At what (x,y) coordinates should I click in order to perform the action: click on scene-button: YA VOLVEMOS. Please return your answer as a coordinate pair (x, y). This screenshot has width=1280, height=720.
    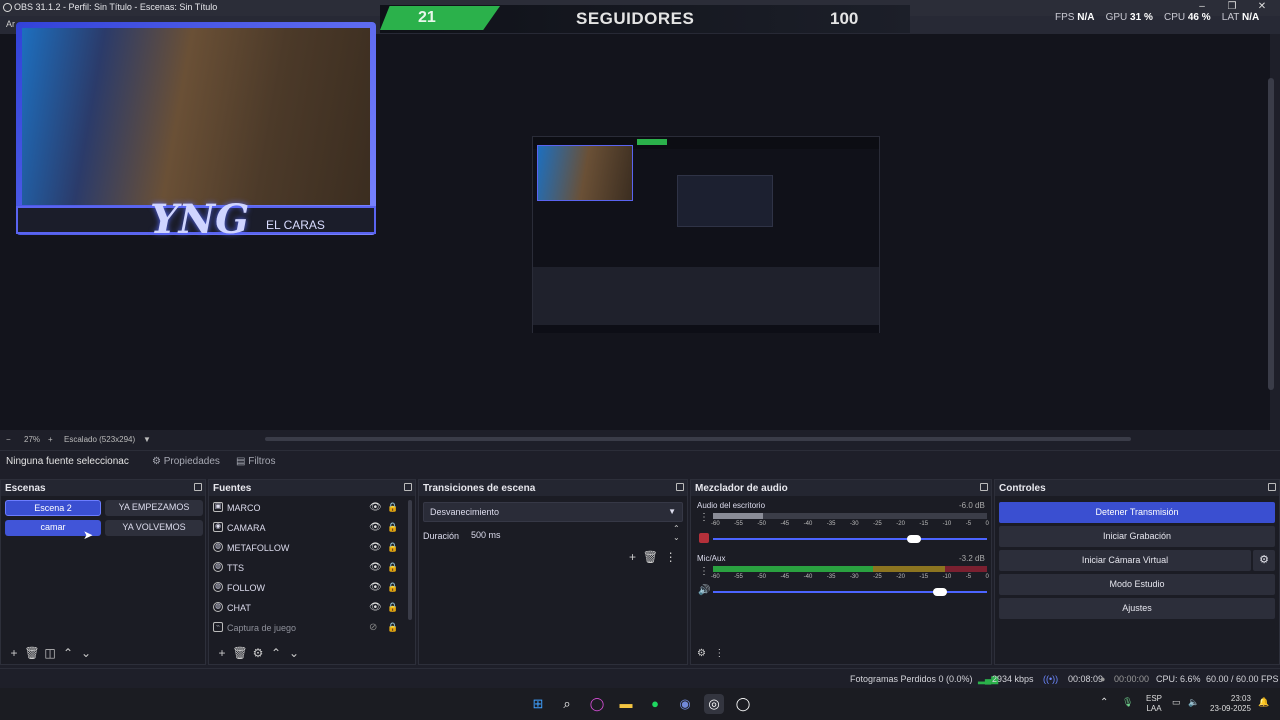
    Looking at the image, I should click on (154, 528).